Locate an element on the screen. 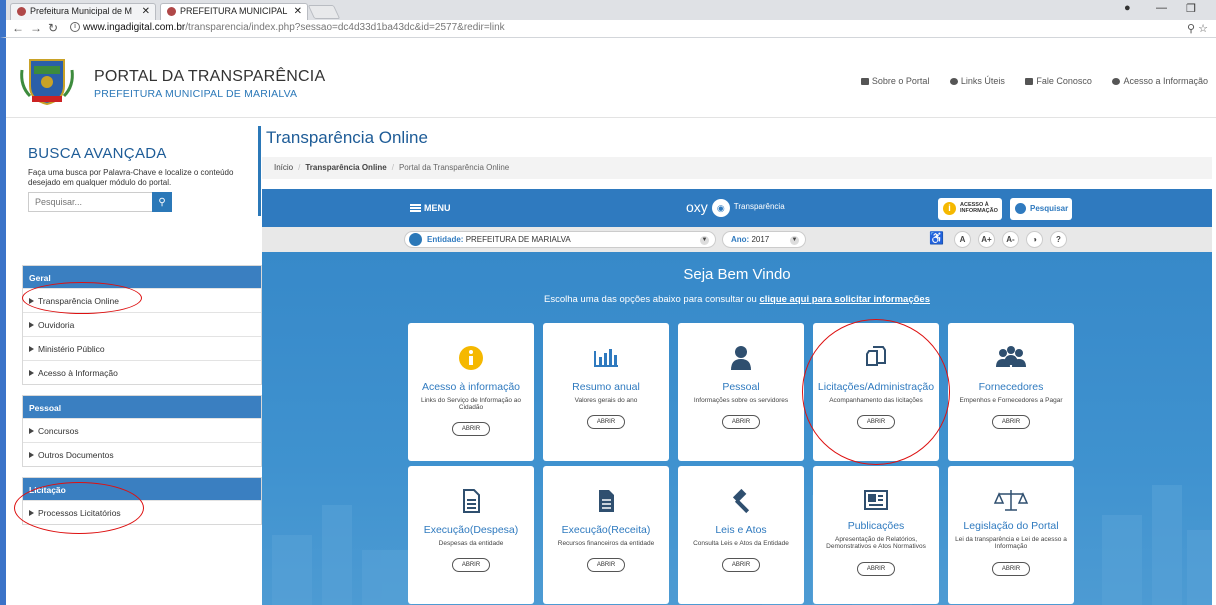  restore-icon: ❐ is located at coordinates (1191, 8).